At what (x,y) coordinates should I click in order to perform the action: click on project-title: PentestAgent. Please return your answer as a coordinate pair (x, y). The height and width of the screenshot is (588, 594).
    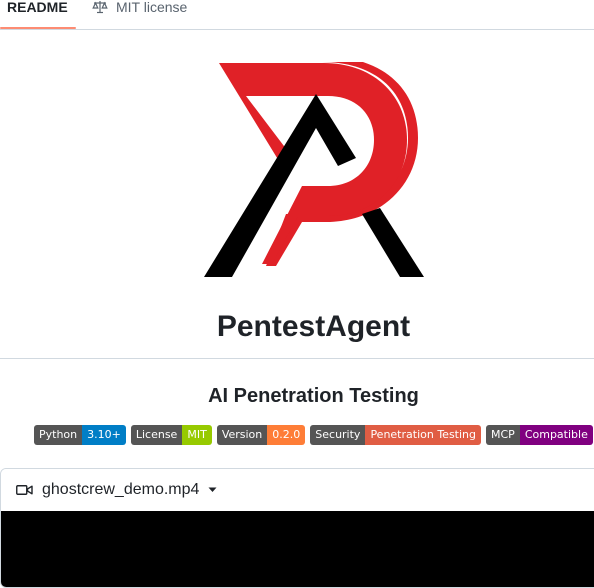
    Looking at the image, I should click on (313, 326).